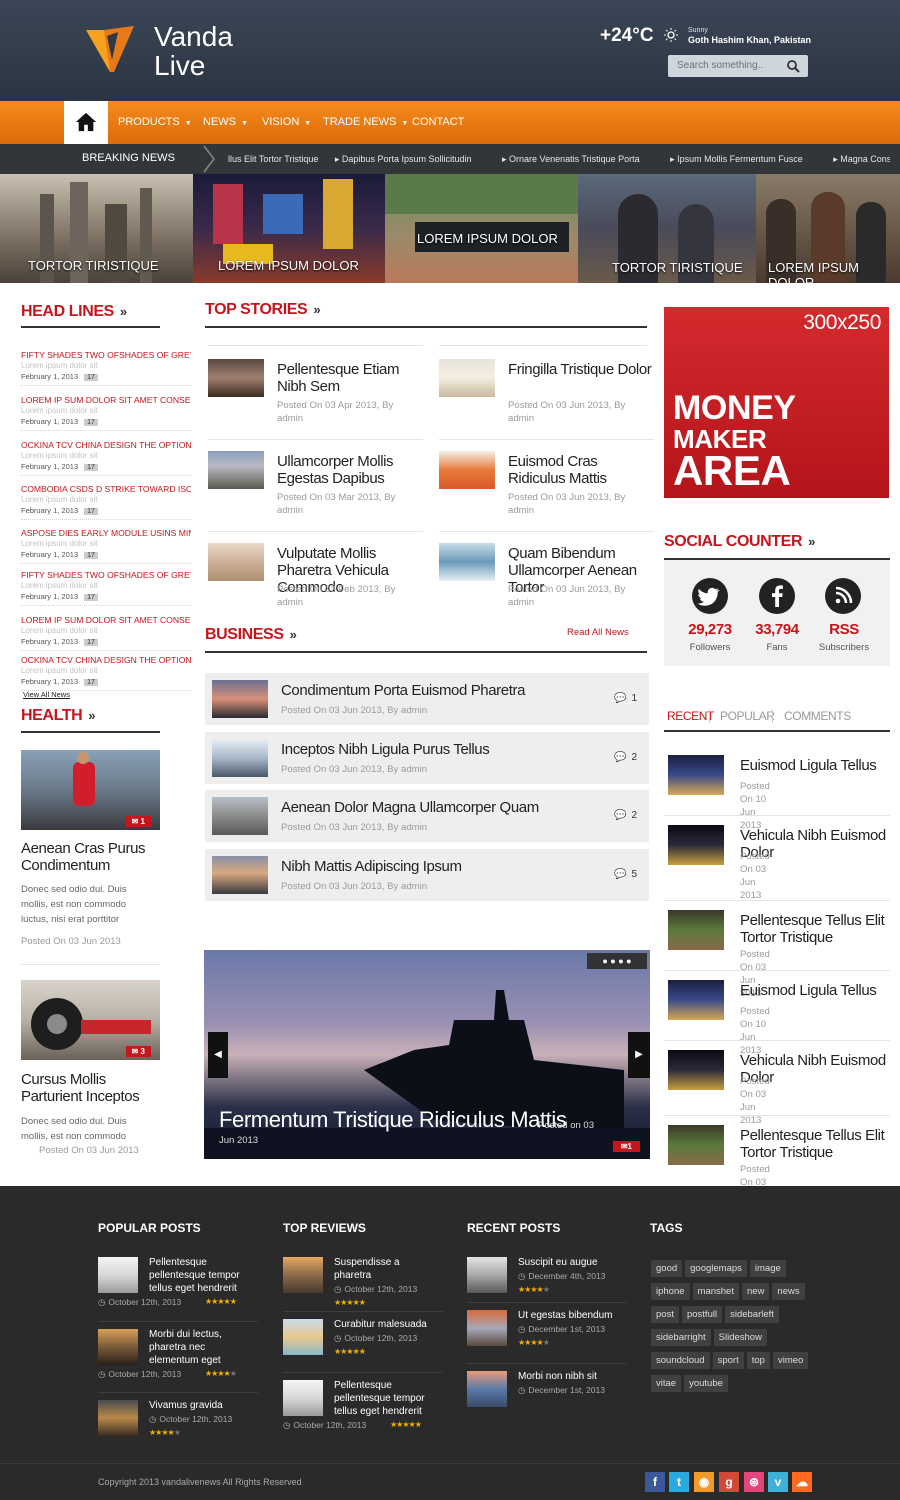 This screenshot has width=900, height=1500. What do you see at coordinates (365, 122) in the screenshot?
I see `nav-trade-news: TRADE NEWS ▼` at bounding box center [365, 122].